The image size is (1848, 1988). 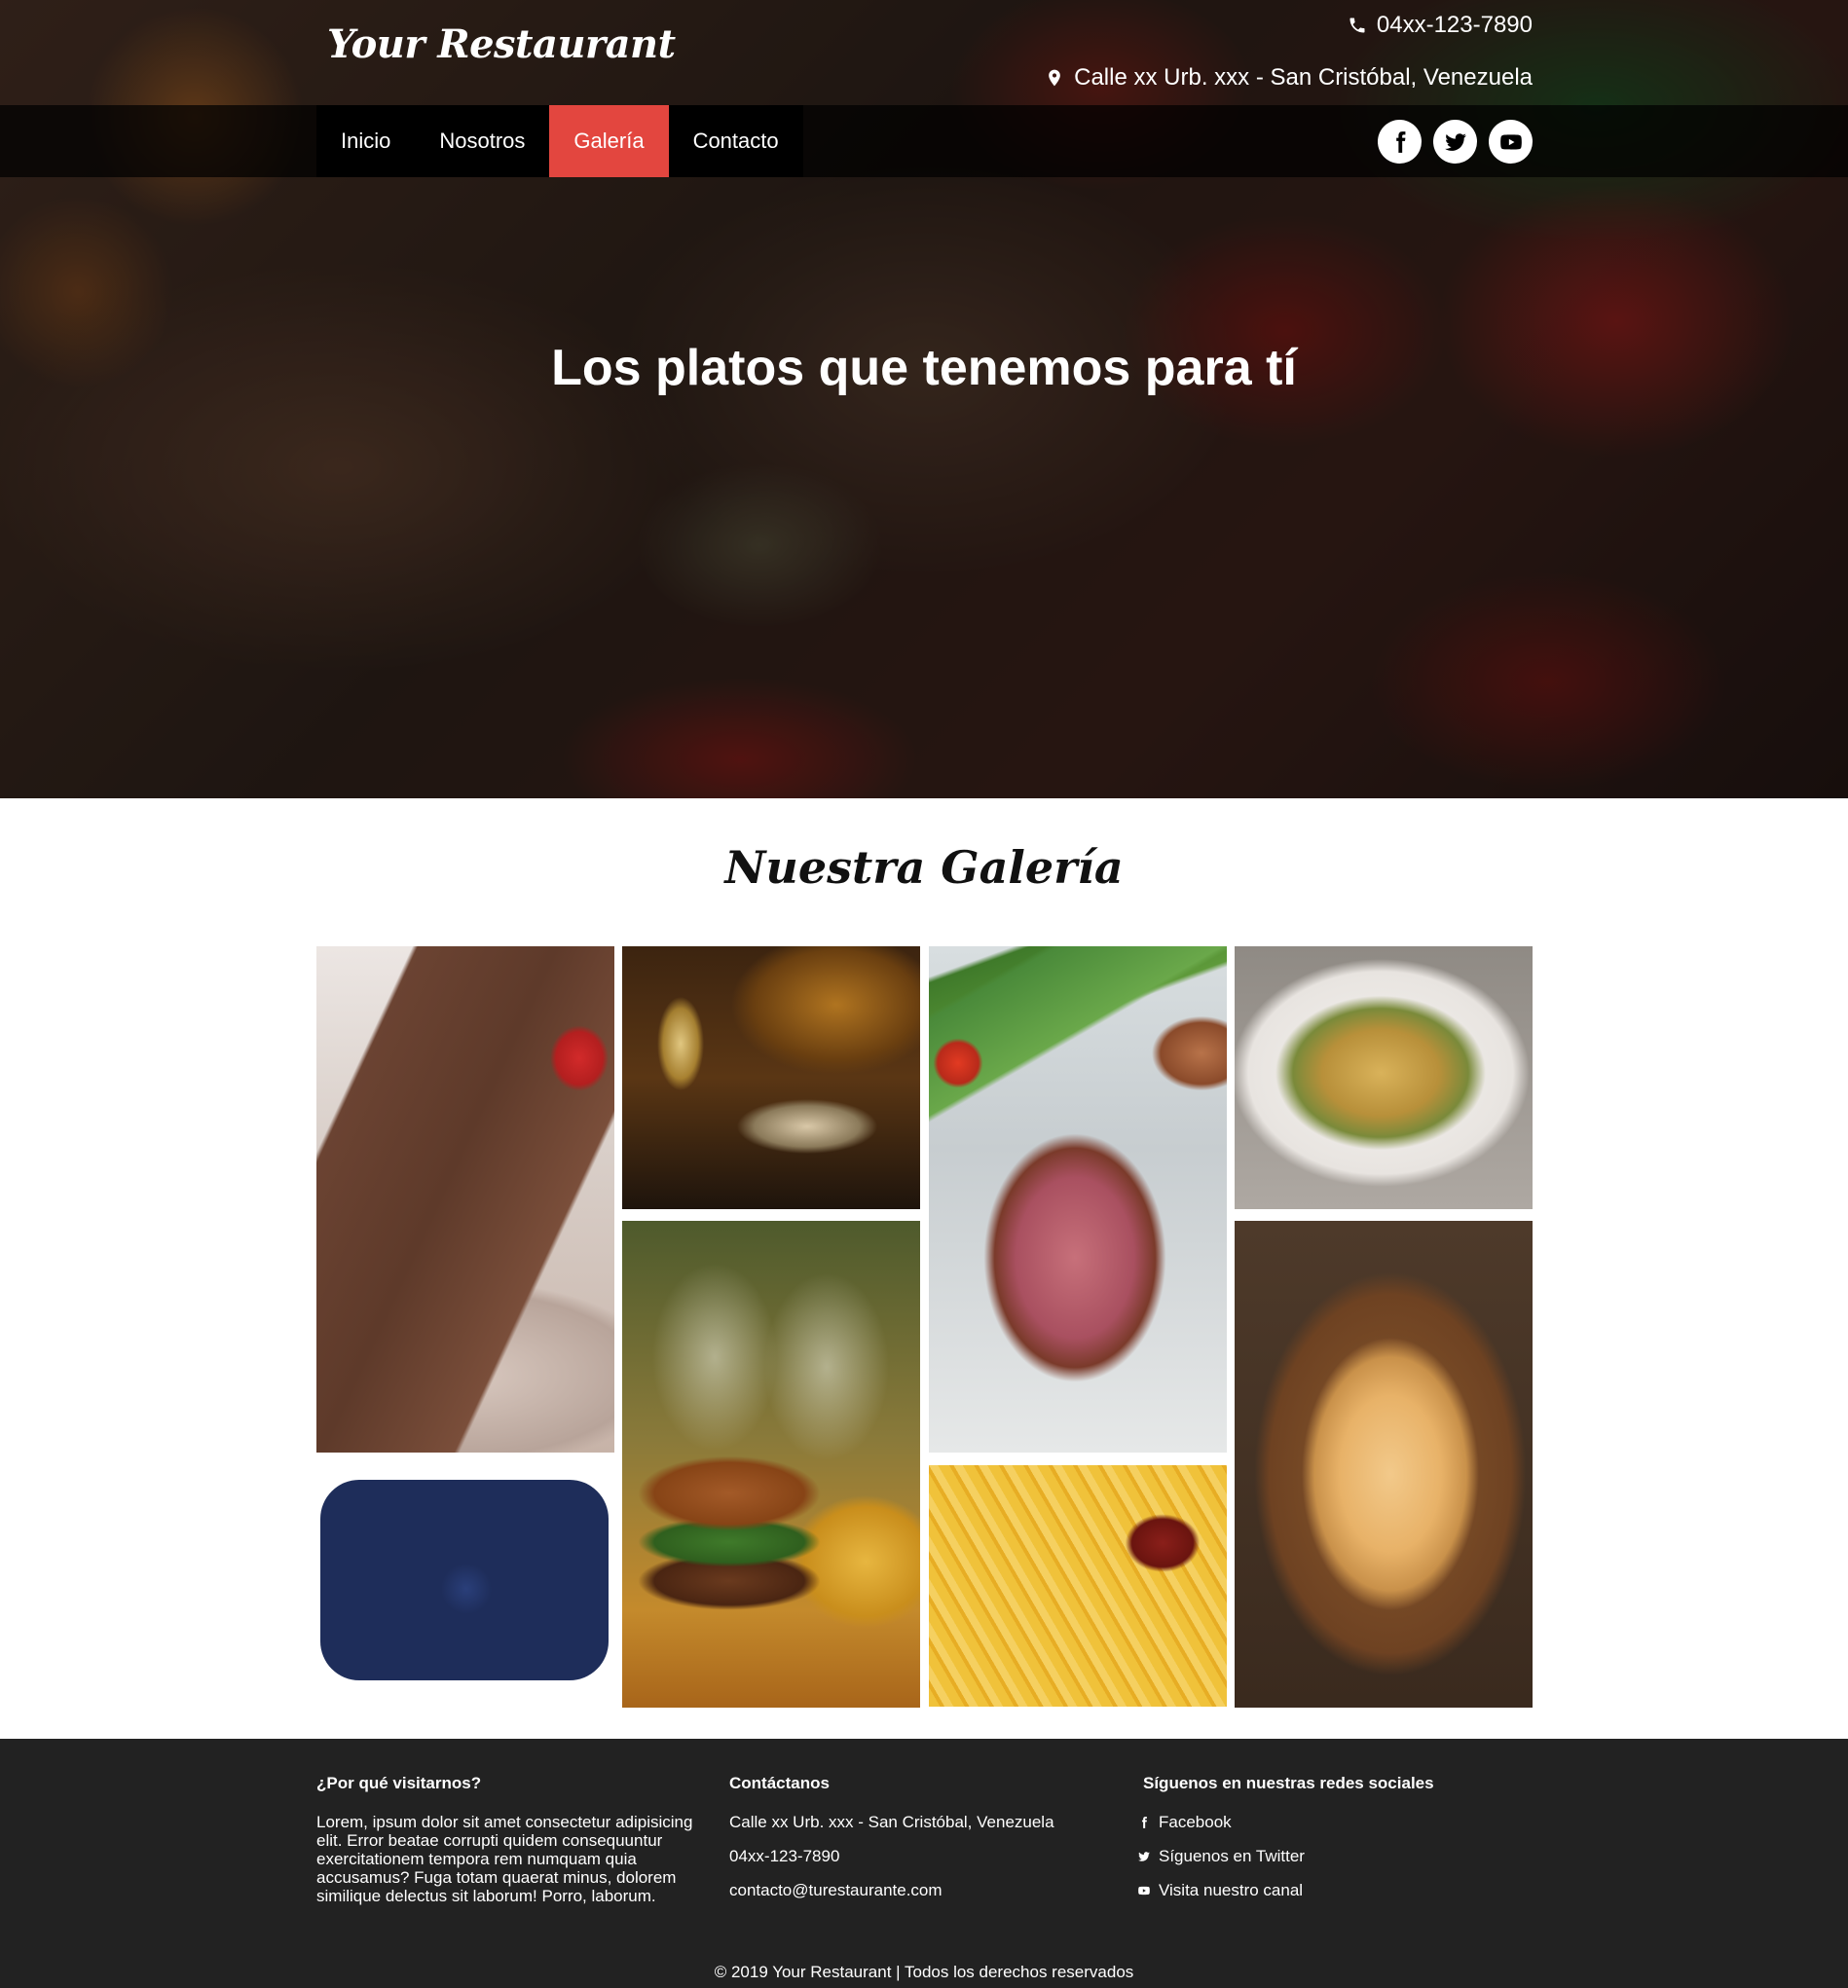 What do you see at coordinates (465, 1199) in the screenshot?
I see `gallery-image-chocolate-cake: chocolate-cake` at bounding box center [465, 1199].